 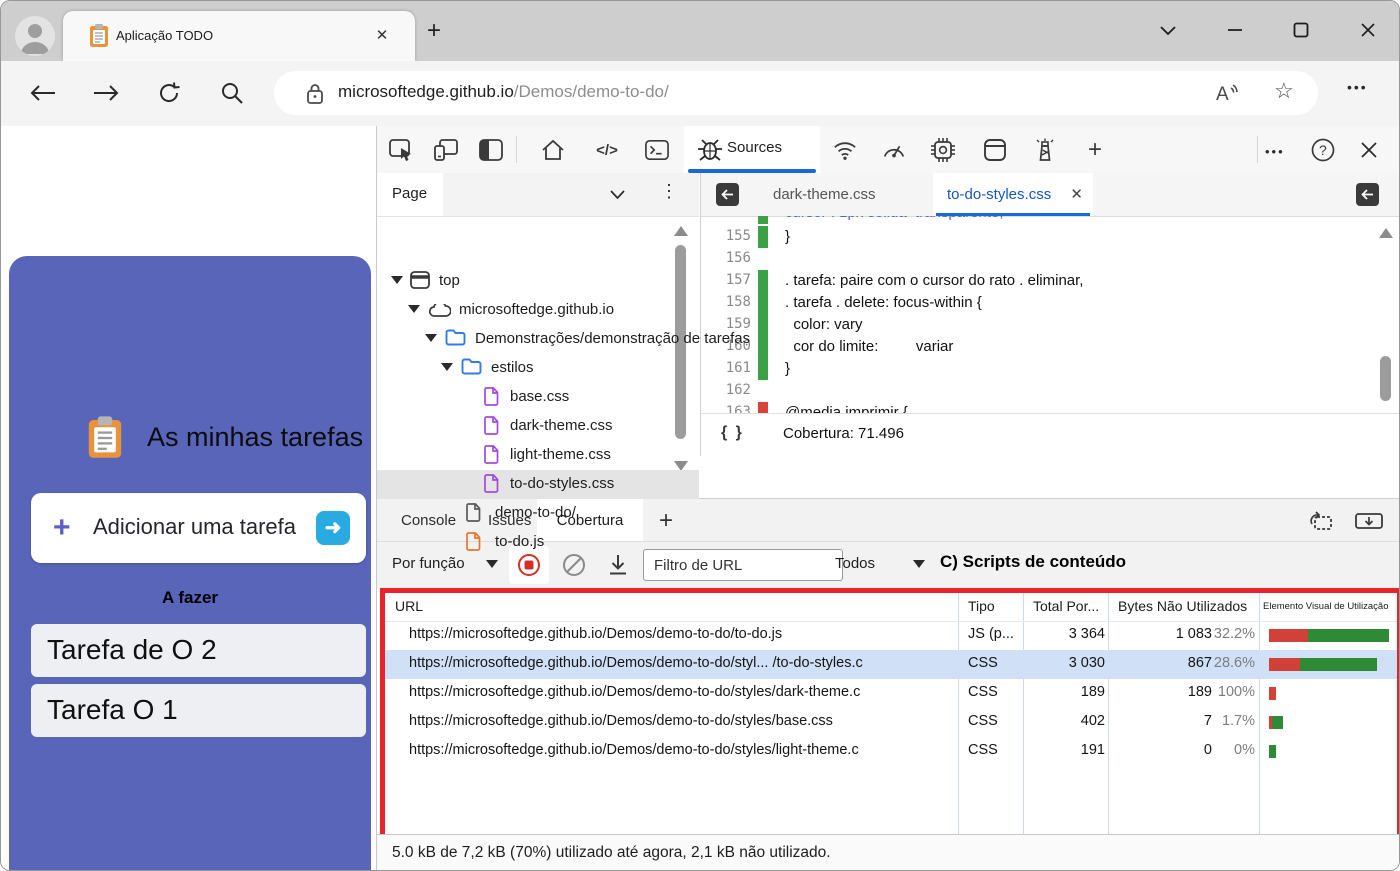 I want to click on read-aloud-icon: A, so click(x=1229, y=93).